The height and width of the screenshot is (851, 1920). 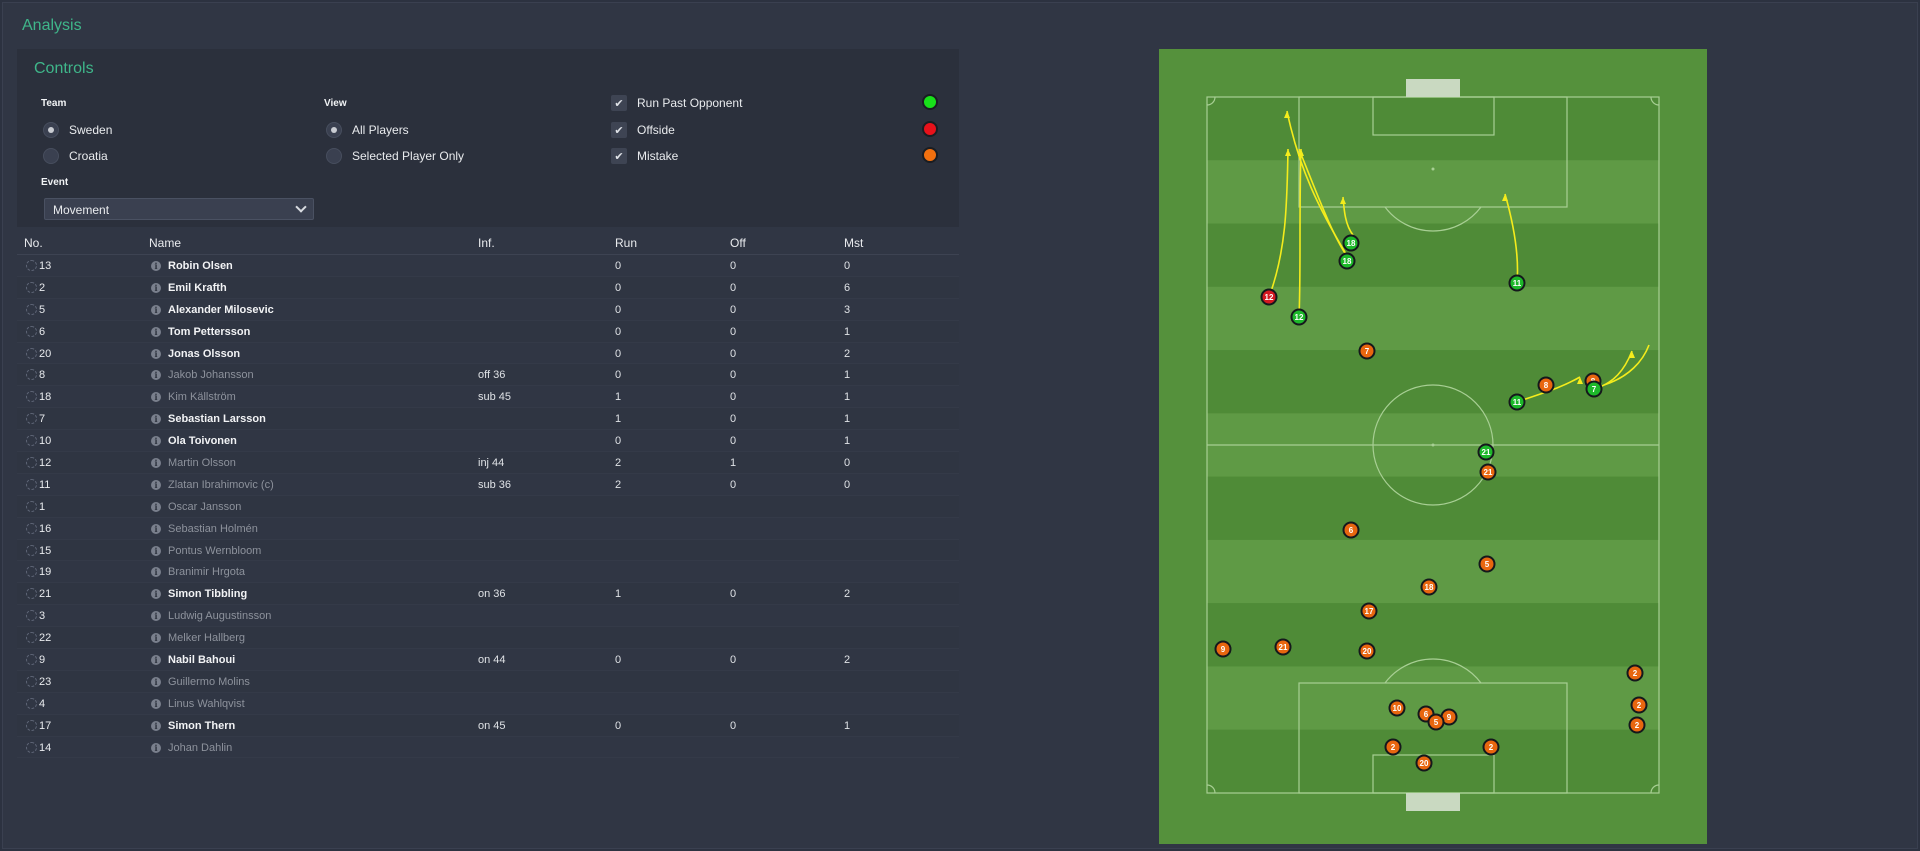 I want to click on table-row: 21 i Simon Tibbling on 36 1 0 2, so click(x=488, y=594).